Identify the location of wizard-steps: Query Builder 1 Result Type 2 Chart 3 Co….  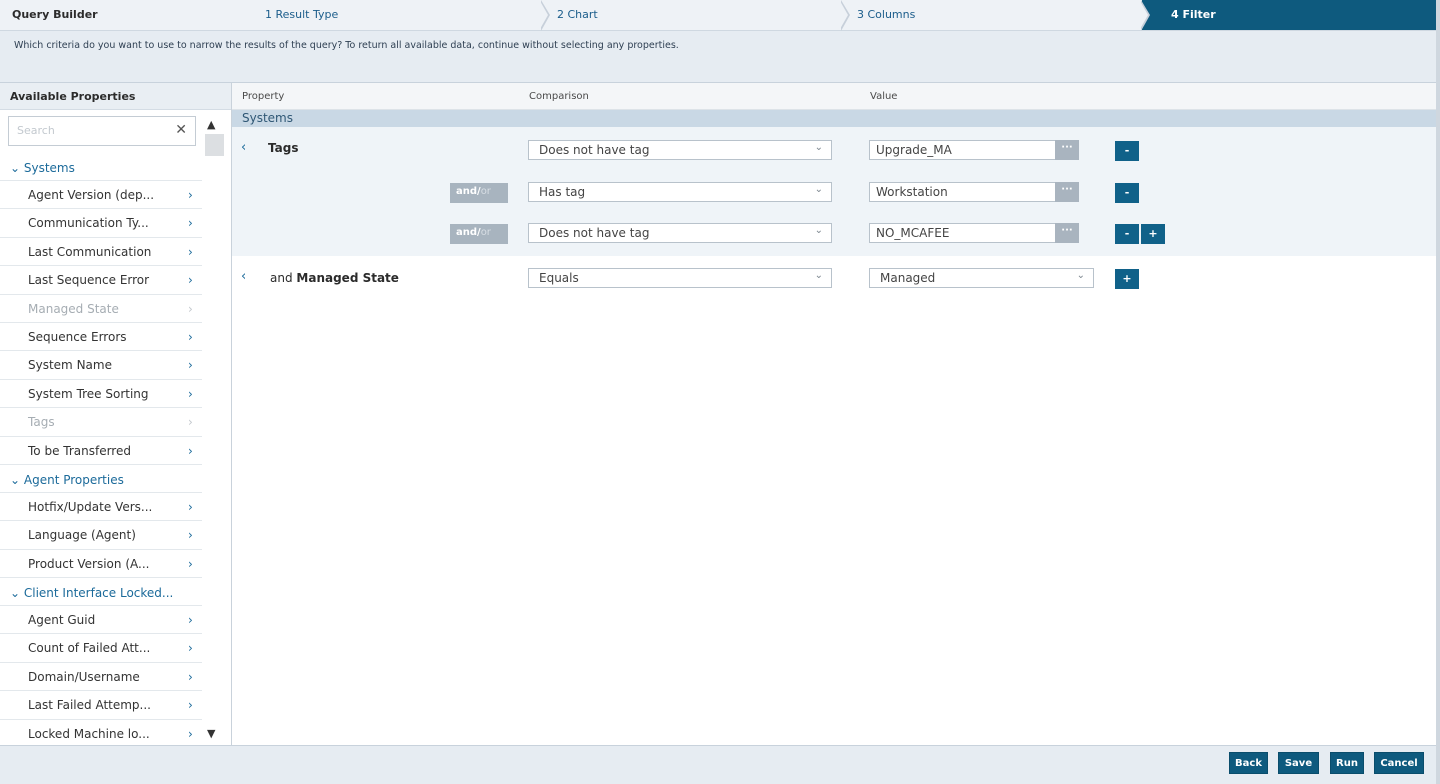
(720, 15).